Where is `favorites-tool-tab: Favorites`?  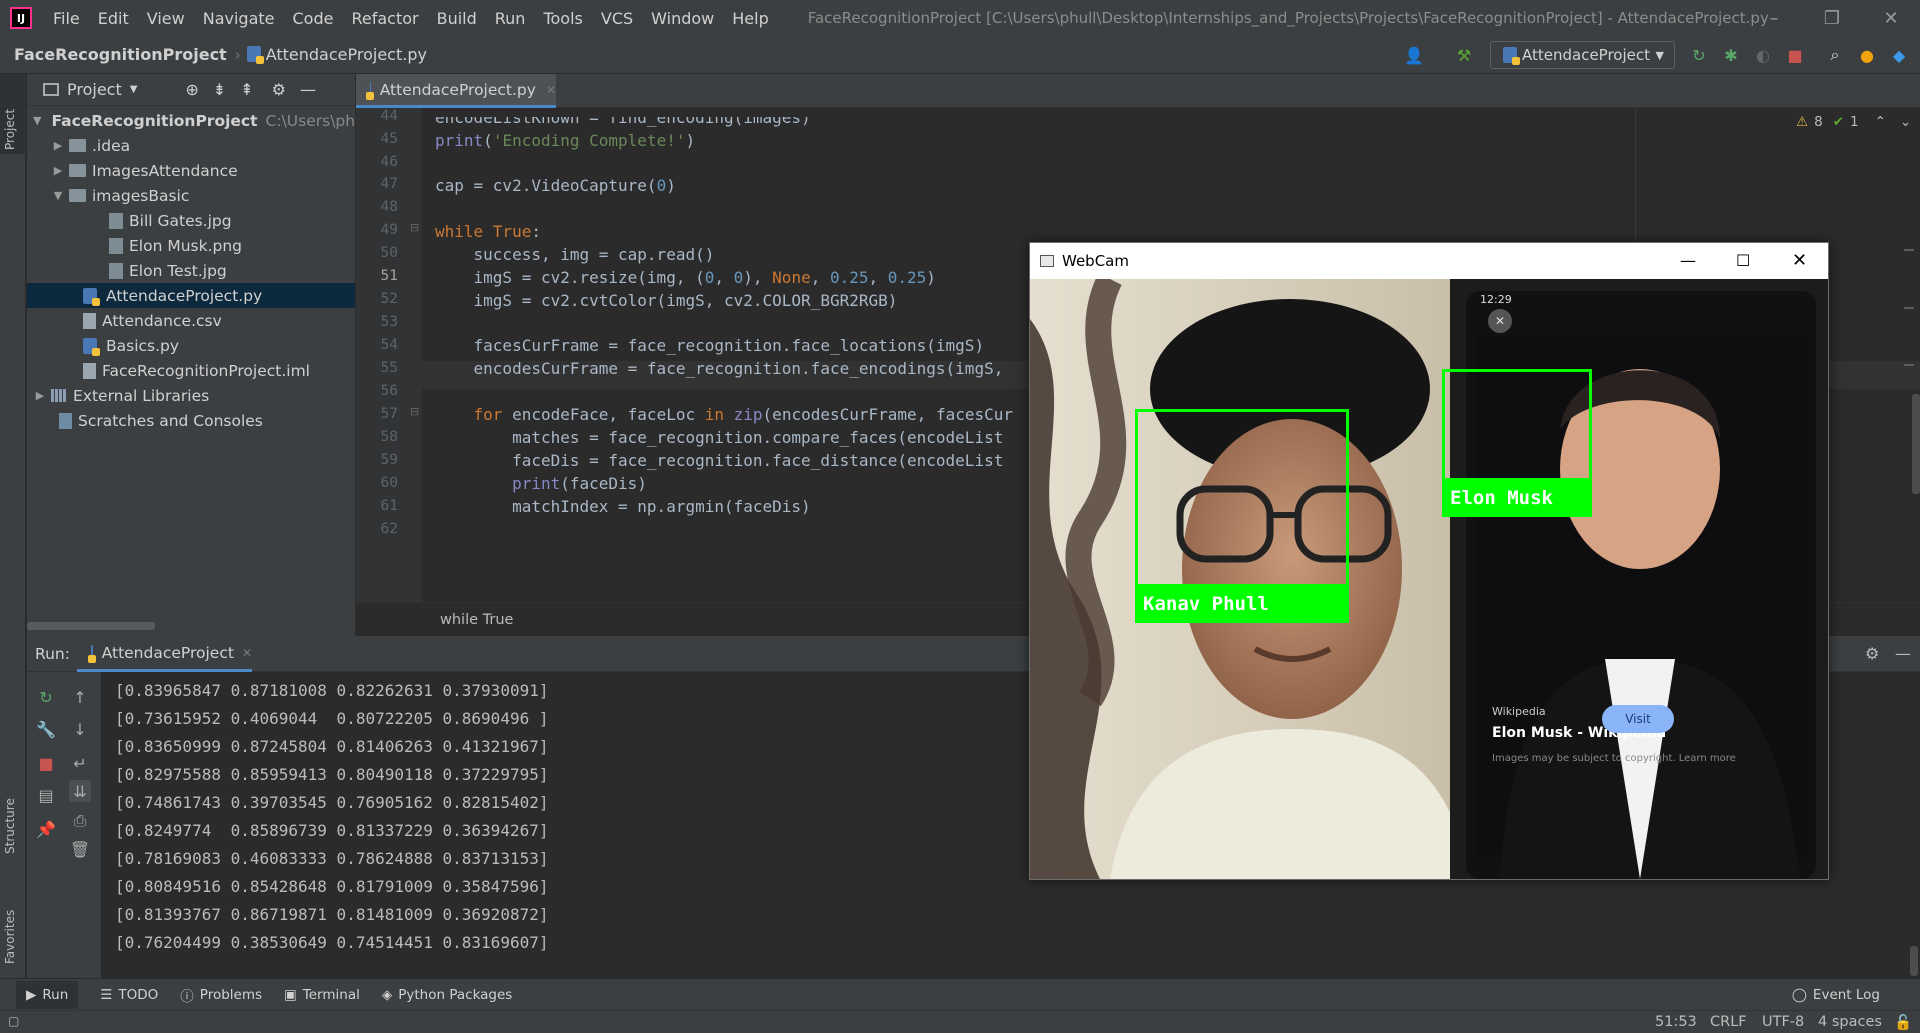 favorites-tool-tab: Favorites is located at coordinates (10, 937).